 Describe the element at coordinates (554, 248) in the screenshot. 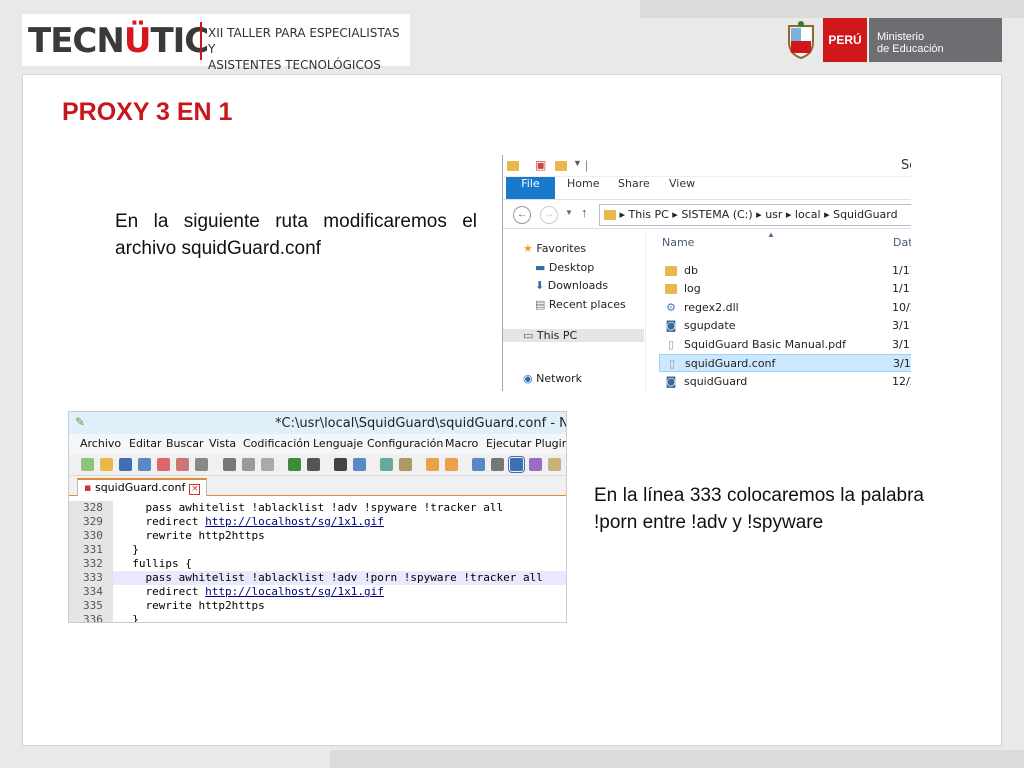

I see `nav-favorites: ★ Favorites` at that location.